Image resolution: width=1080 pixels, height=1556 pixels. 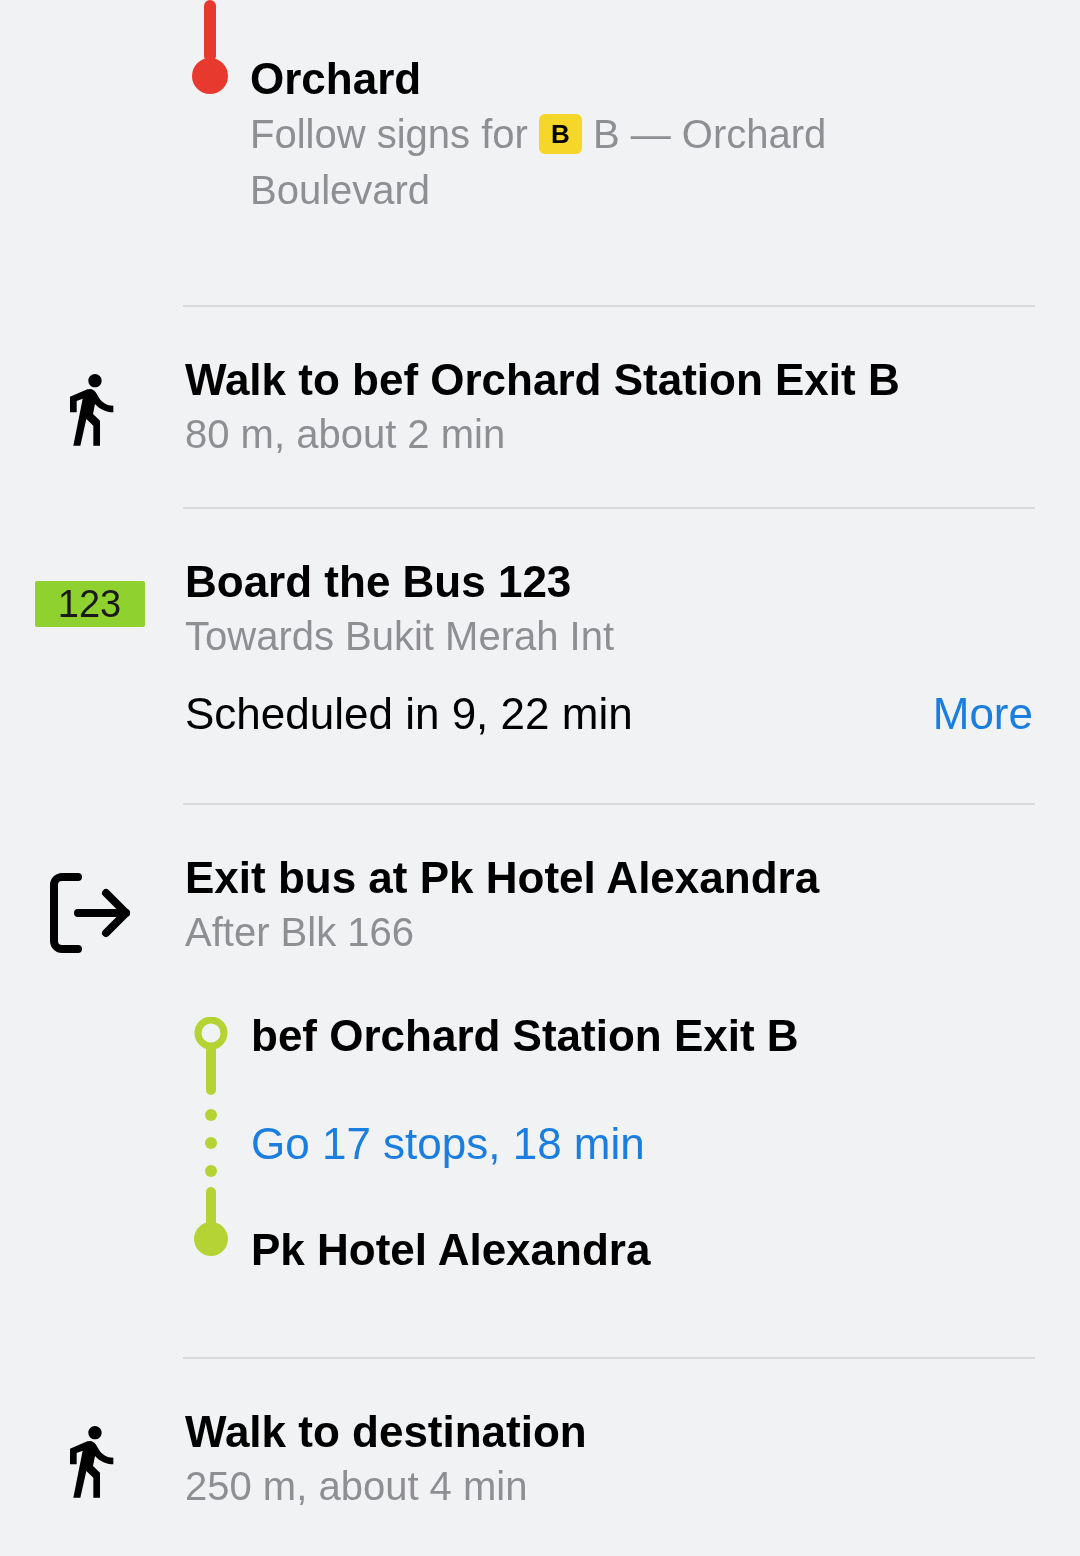 What do you see at coordinates (982, 714) in the screenshot?
I see `more-link: More` at bounding box center [982, 714].